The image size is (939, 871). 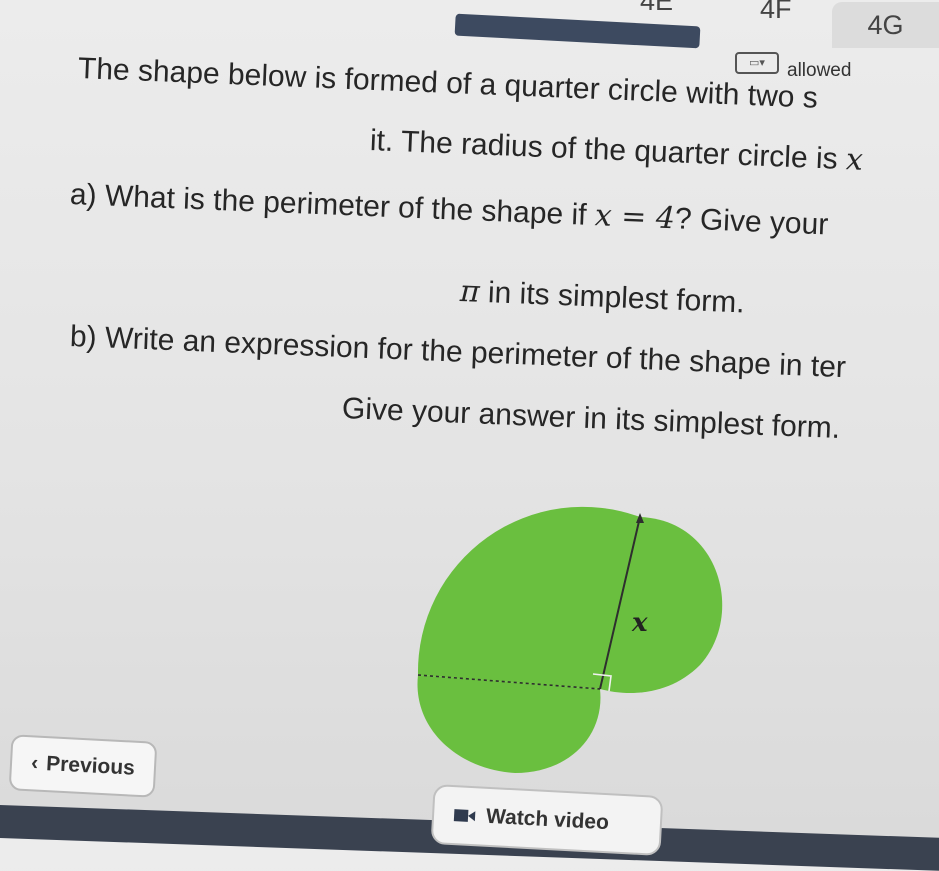 I want to click on variable-x: x, so click(x=854, y=160).